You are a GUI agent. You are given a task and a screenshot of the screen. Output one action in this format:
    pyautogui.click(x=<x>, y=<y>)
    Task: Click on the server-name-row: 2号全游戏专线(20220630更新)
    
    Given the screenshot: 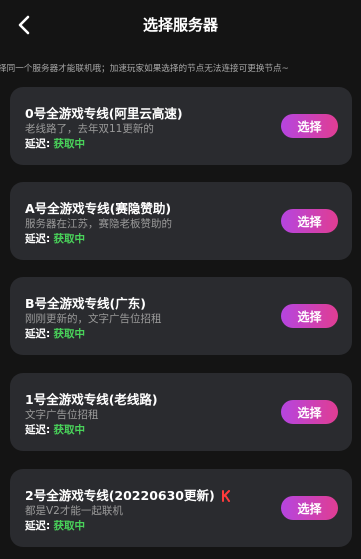 What is the action you would take?
    pyautogui.click(x=128, y=495)
    